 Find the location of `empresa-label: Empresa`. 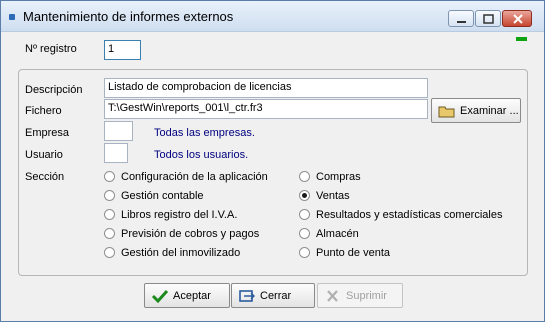

empresa-label: Empresa is located at coordinates (47, 133).